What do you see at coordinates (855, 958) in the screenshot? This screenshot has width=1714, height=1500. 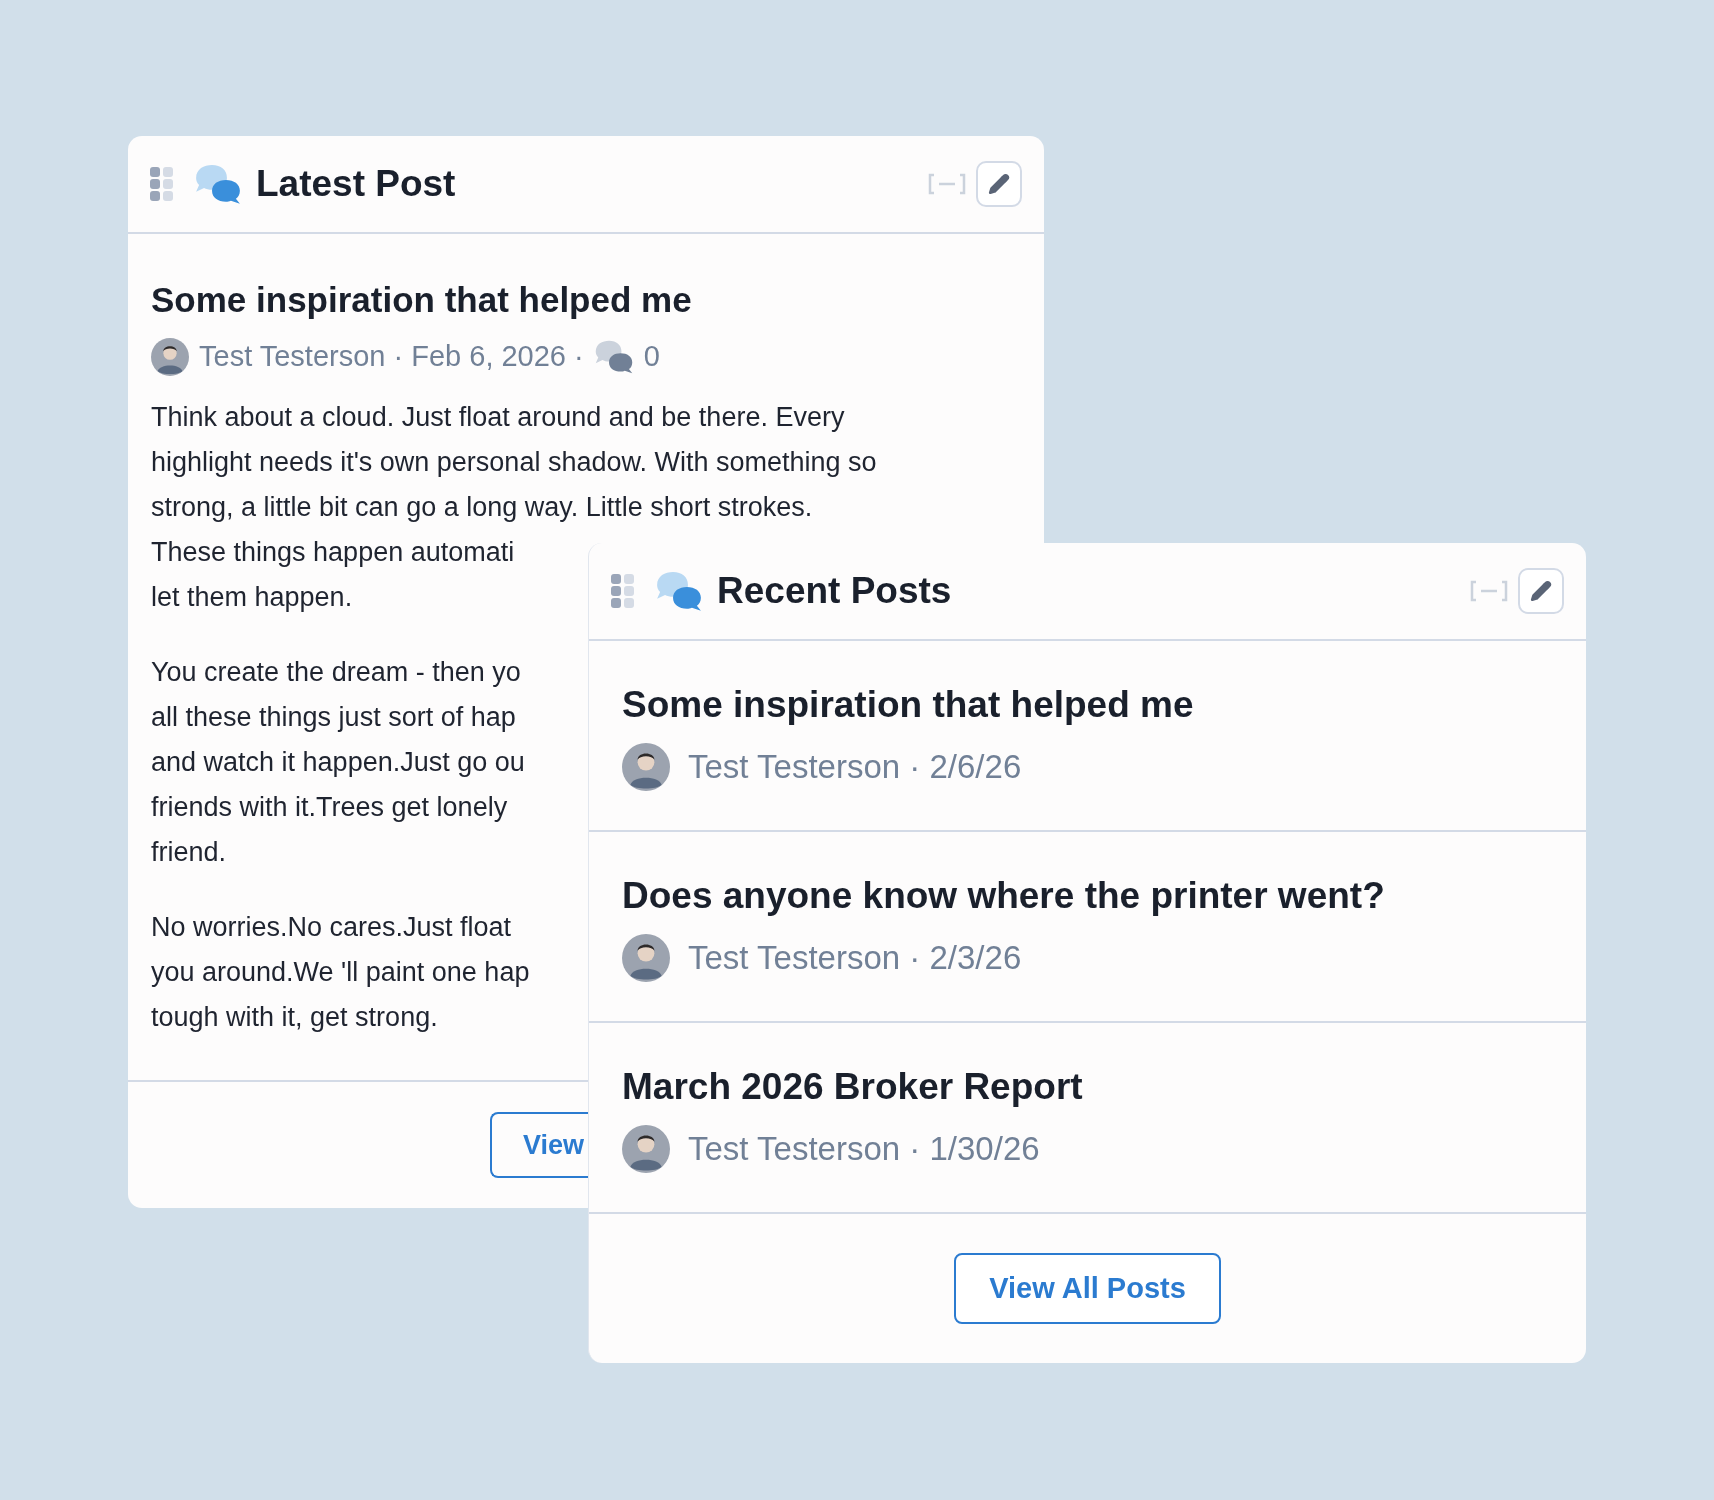 I see `post-byline: Test Testerson · 2/3/26` at bounding box center [855, 958].